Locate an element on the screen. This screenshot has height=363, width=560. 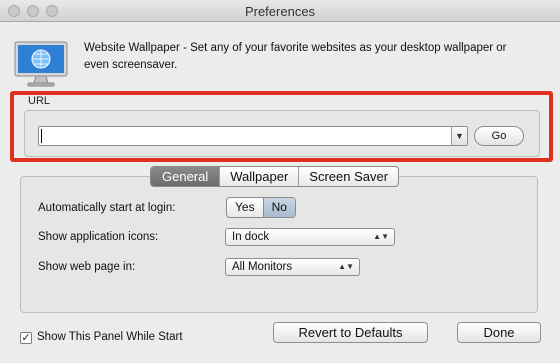
show-web-page-select: All Monitors ▲▼ is located at coordinates (292, 267).